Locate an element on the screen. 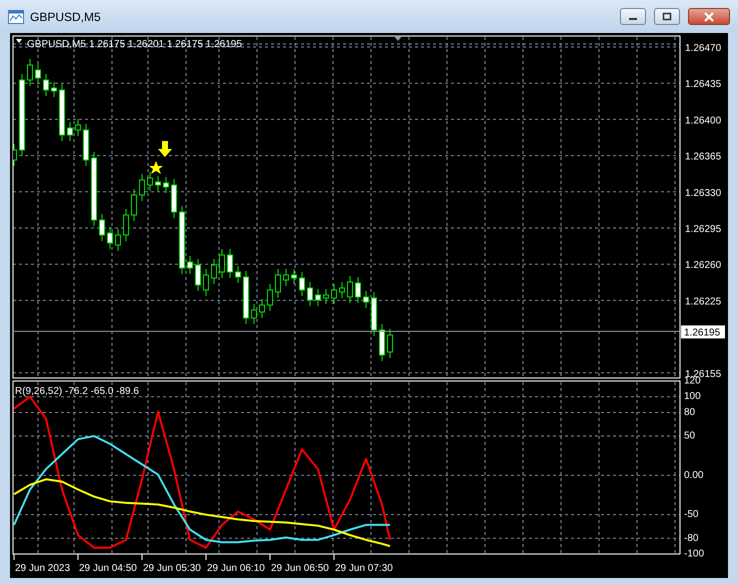 The height and width of the screenshot is (584, 738). scale-label: 80 is located at coordinates (690, 412).